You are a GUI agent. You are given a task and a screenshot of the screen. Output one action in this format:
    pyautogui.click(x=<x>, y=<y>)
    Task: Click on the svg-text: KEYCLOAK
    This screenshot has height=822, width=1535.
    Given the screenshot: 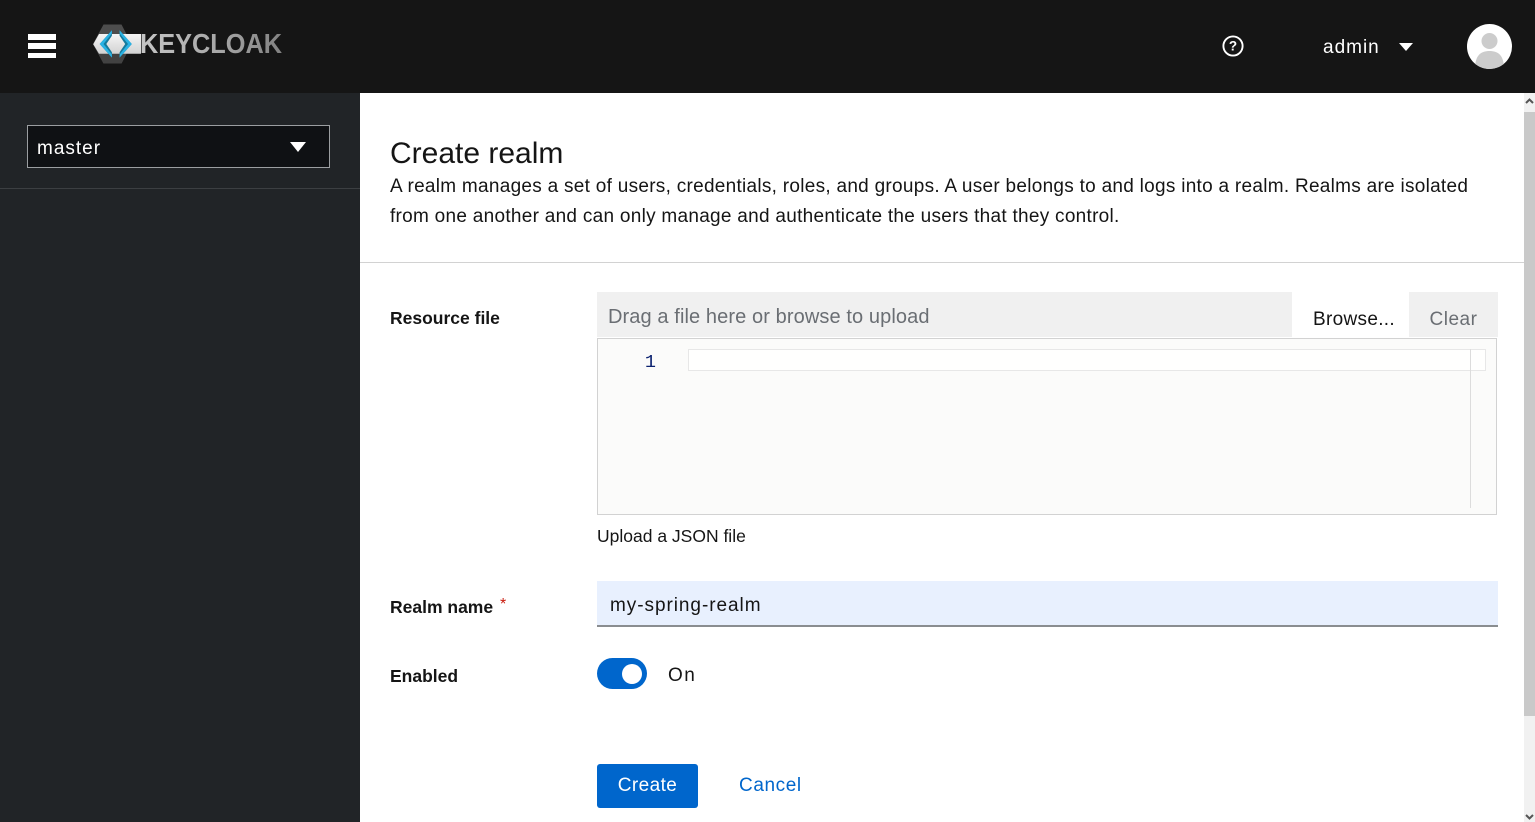 What is the action you would take?
    pyautogui.click(x=211, y=43)
    